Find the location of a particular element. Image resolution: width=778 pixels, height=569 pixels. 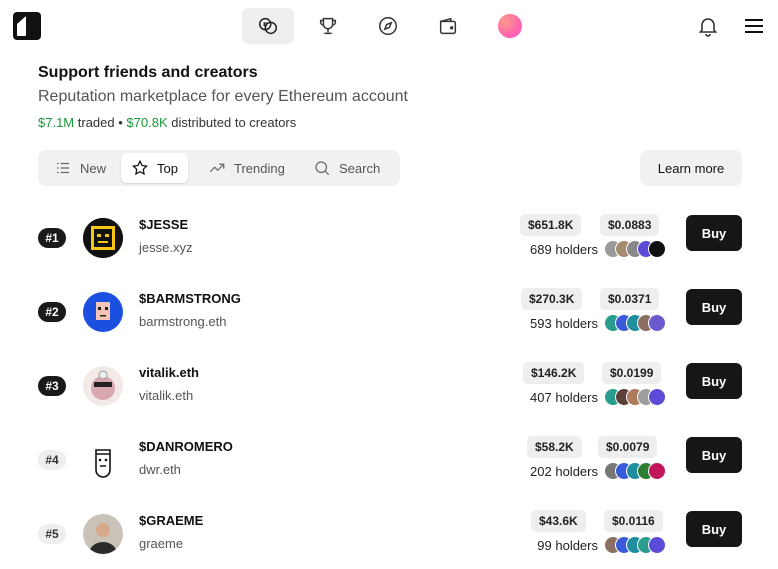

tab-top-label: Top is located at coordinates (167, 168).